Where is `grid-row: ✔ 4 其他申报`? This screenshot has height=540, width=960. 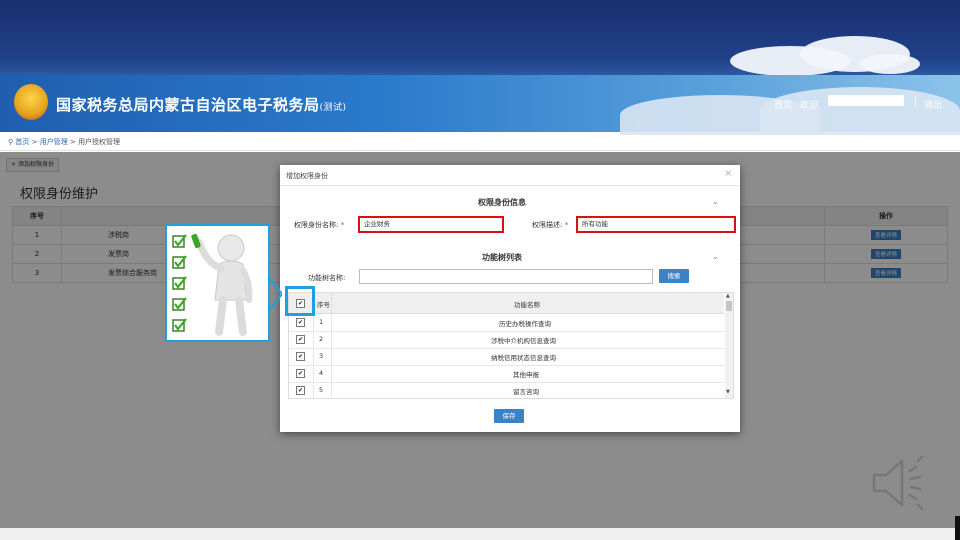 grid-row: ✔ 4 其他申报 is located at coordinates (506, 374).